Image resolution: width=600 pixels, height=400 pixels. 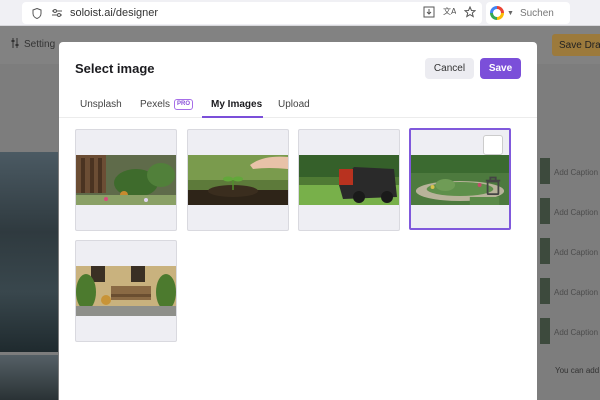 What do you see at coordinates (40, 44) in the screenshot?
I see `settings-label: Setting` at bounding box center [40, 44].